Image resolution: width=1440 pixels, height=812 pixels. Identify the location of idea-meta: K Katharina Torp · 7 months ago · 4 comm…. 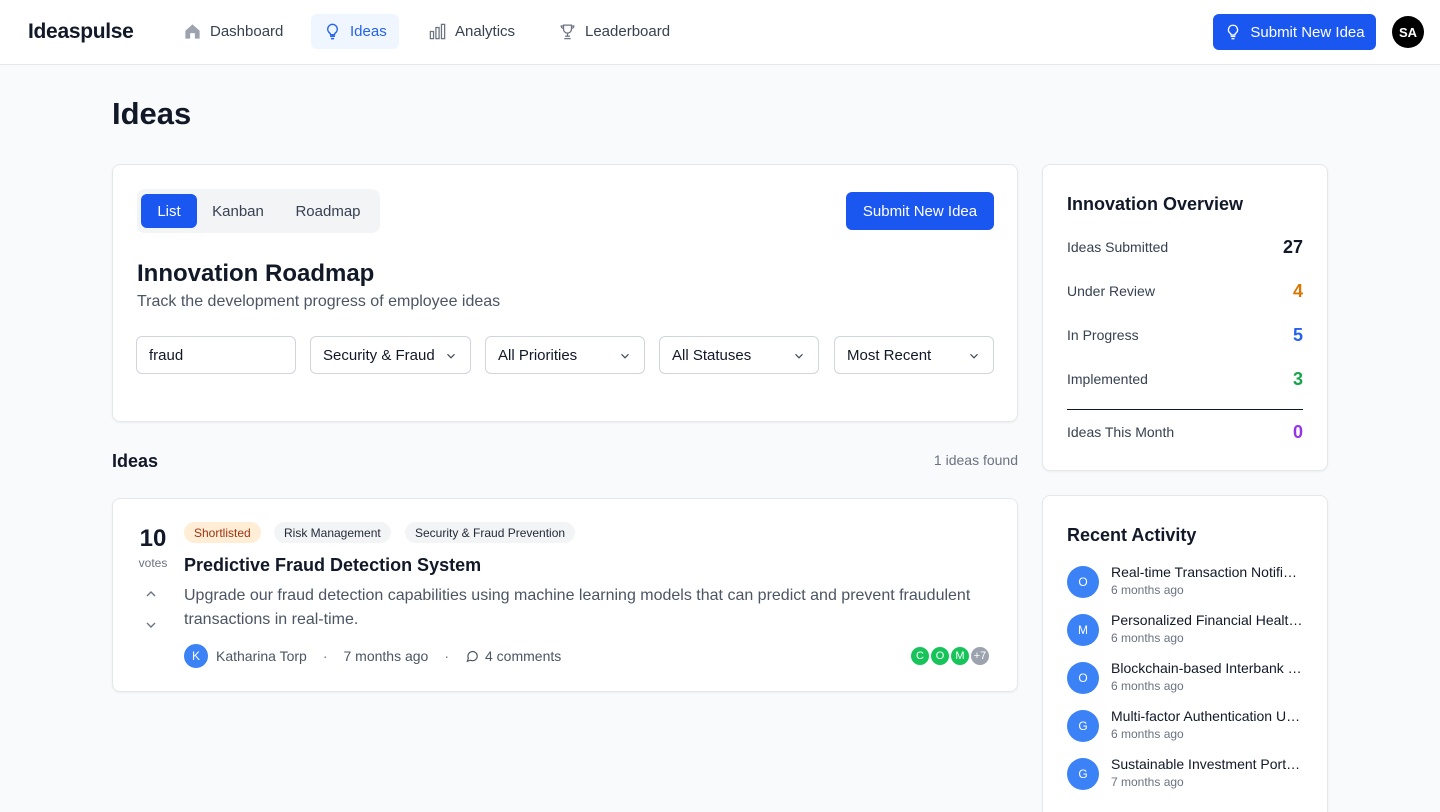
(372, 656).